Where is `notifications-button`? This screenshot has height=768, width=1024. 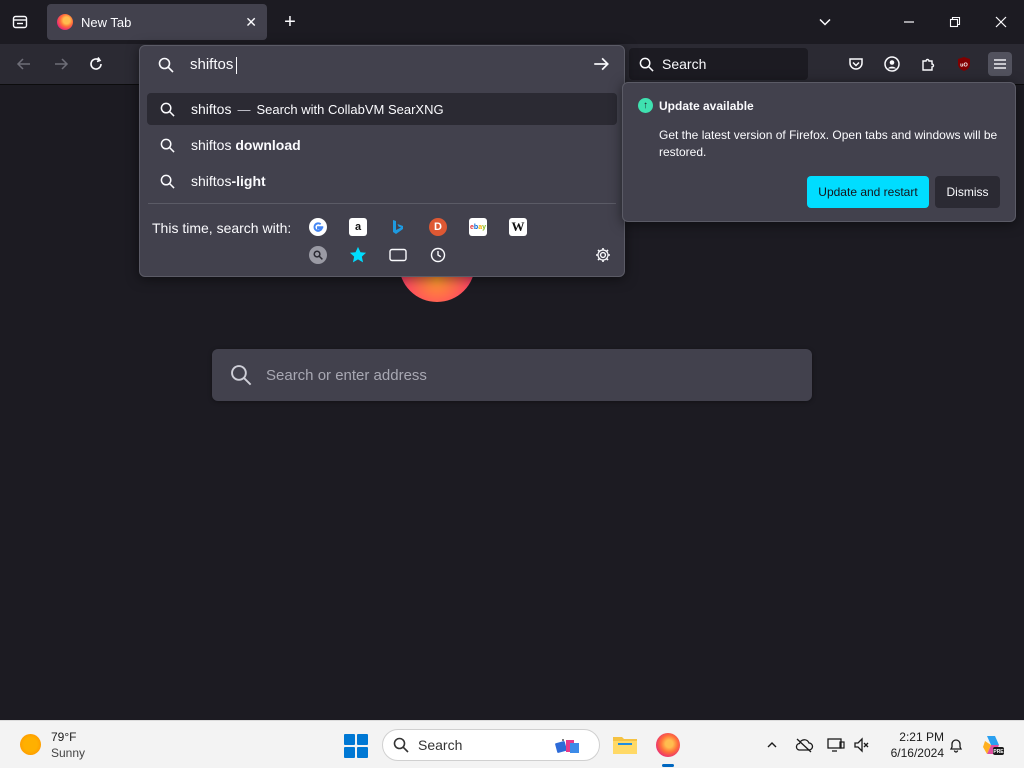 notifications-button is located at coordinates (956, 745).